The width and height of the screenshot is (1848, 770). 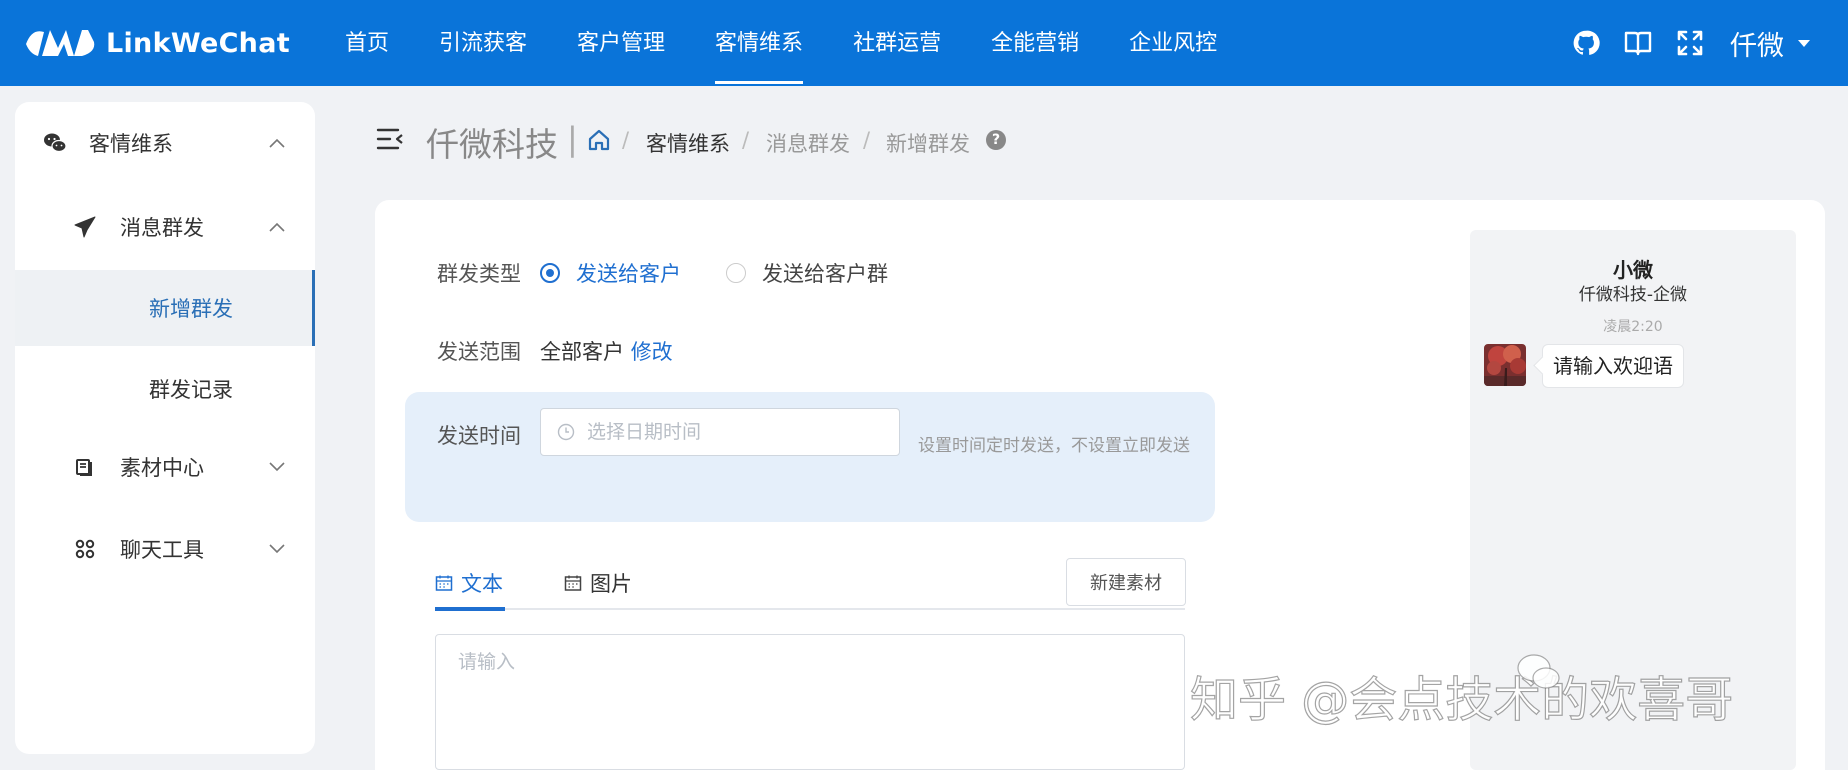 What do you see at coordinates (162, 468) in the screenshot?
I see `sidebar-item-label: 素材中心` at bounding box center [162, 468].